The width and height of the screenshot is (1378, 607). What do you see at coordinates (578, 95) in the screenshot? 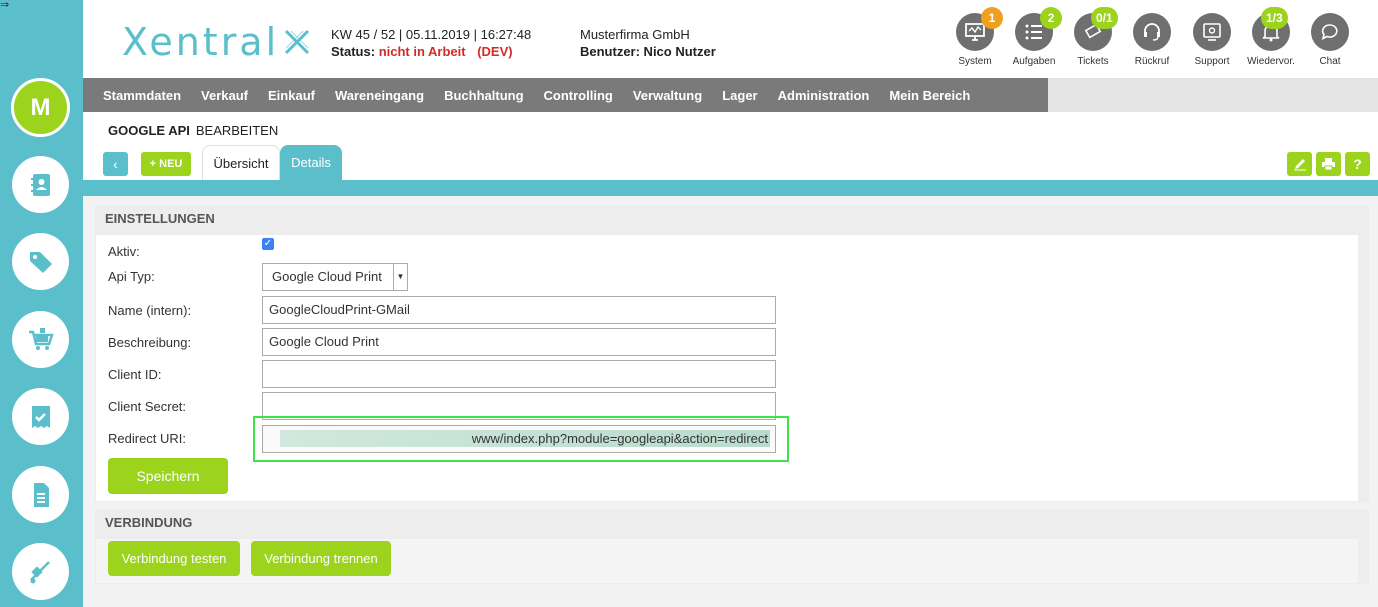
I see `nav-controlling: Controlling` at bounding box center [578, 95].